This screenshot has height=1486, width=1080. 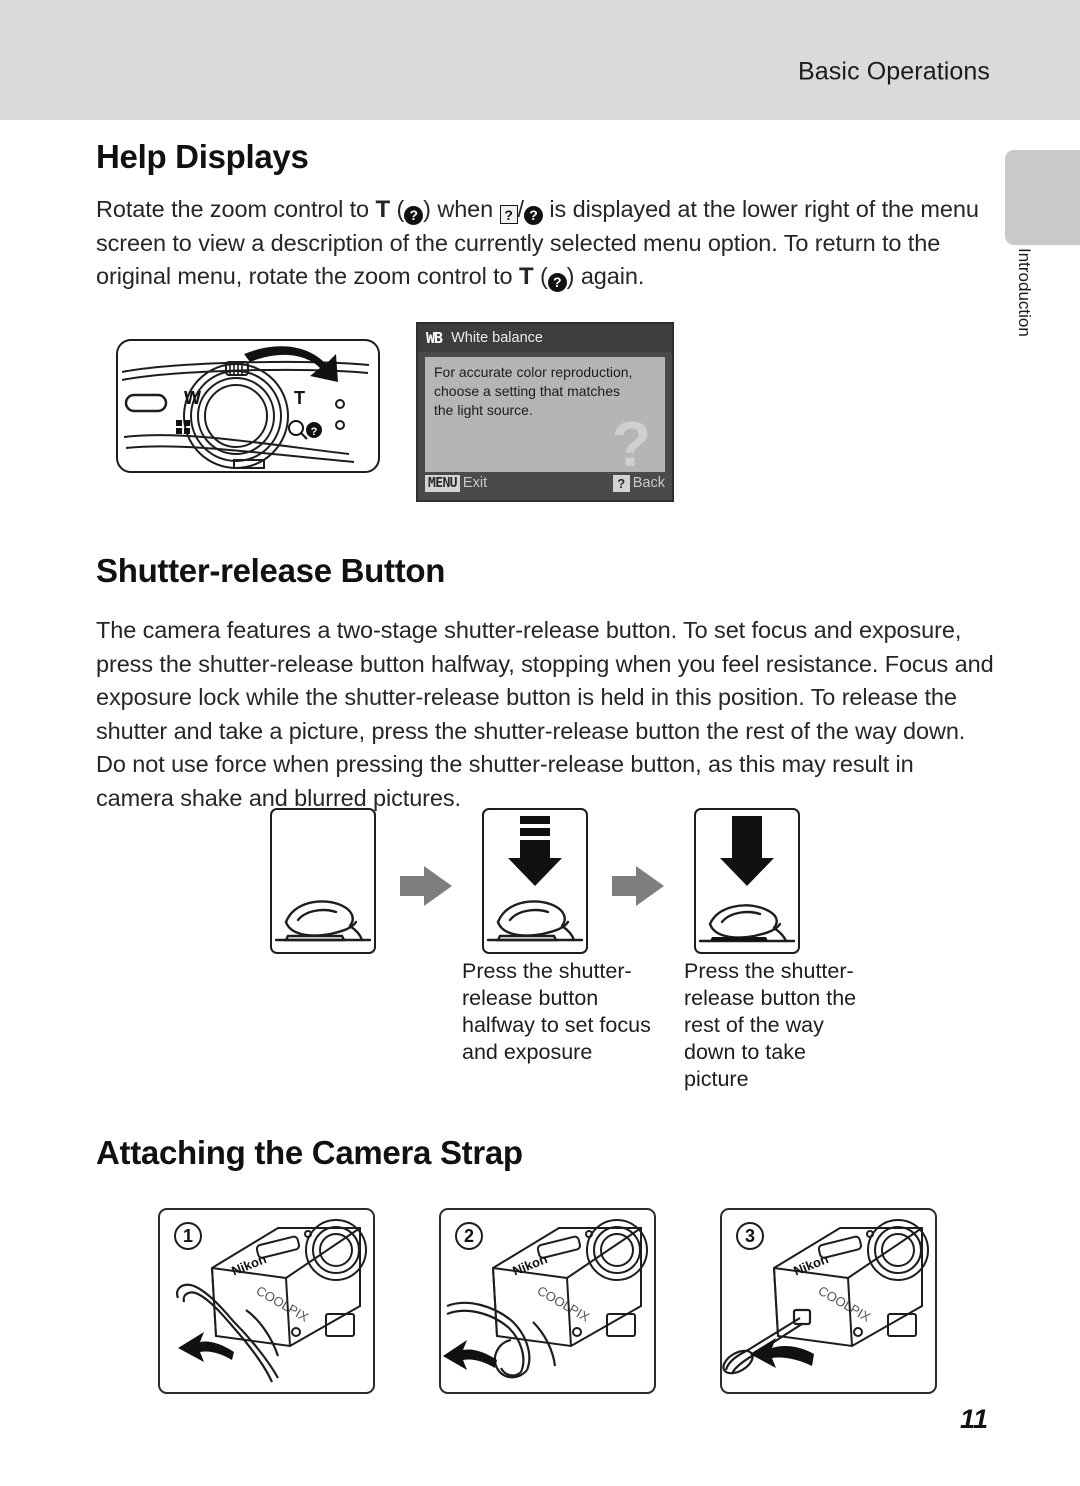 What do you see at coordinates (631, 444) in the screenshot?
I see `question-mark-watermark-icon: ?` at bounding box center [631, 444].